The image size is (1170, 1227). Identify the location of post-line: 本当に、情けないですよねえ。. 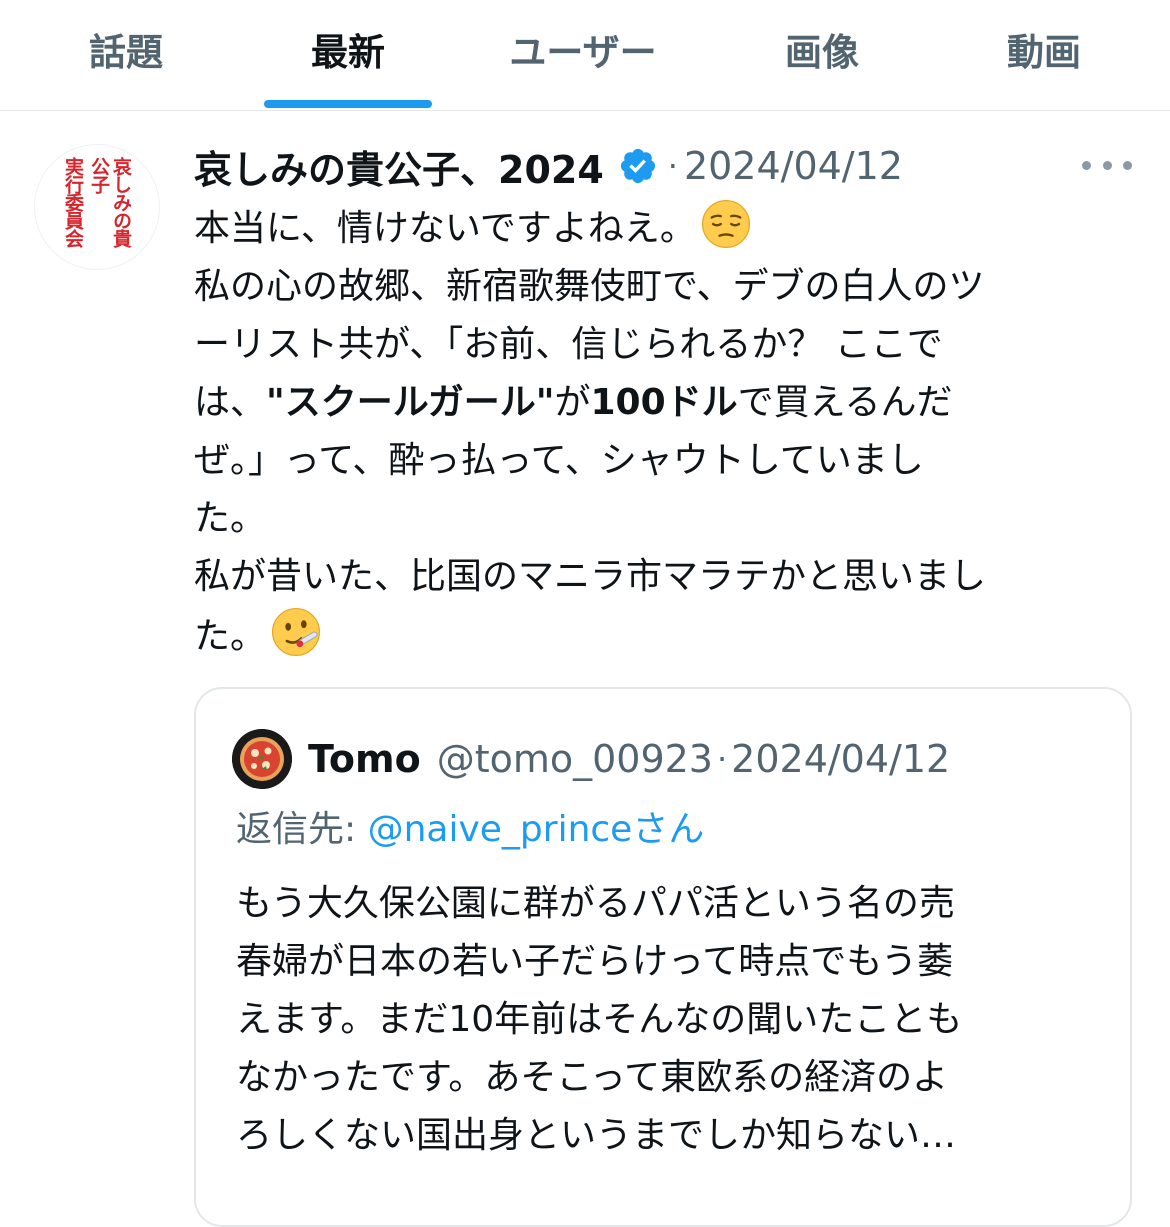
(659, 228).